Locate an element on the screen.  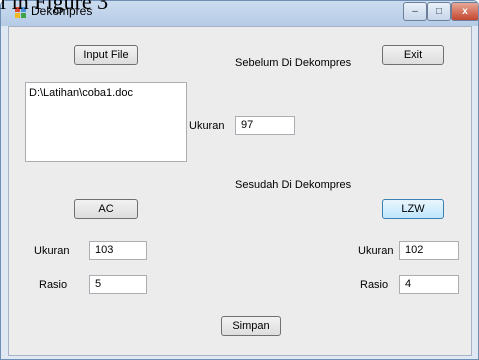
ac-button: AC is located at coordinates (106, 209).